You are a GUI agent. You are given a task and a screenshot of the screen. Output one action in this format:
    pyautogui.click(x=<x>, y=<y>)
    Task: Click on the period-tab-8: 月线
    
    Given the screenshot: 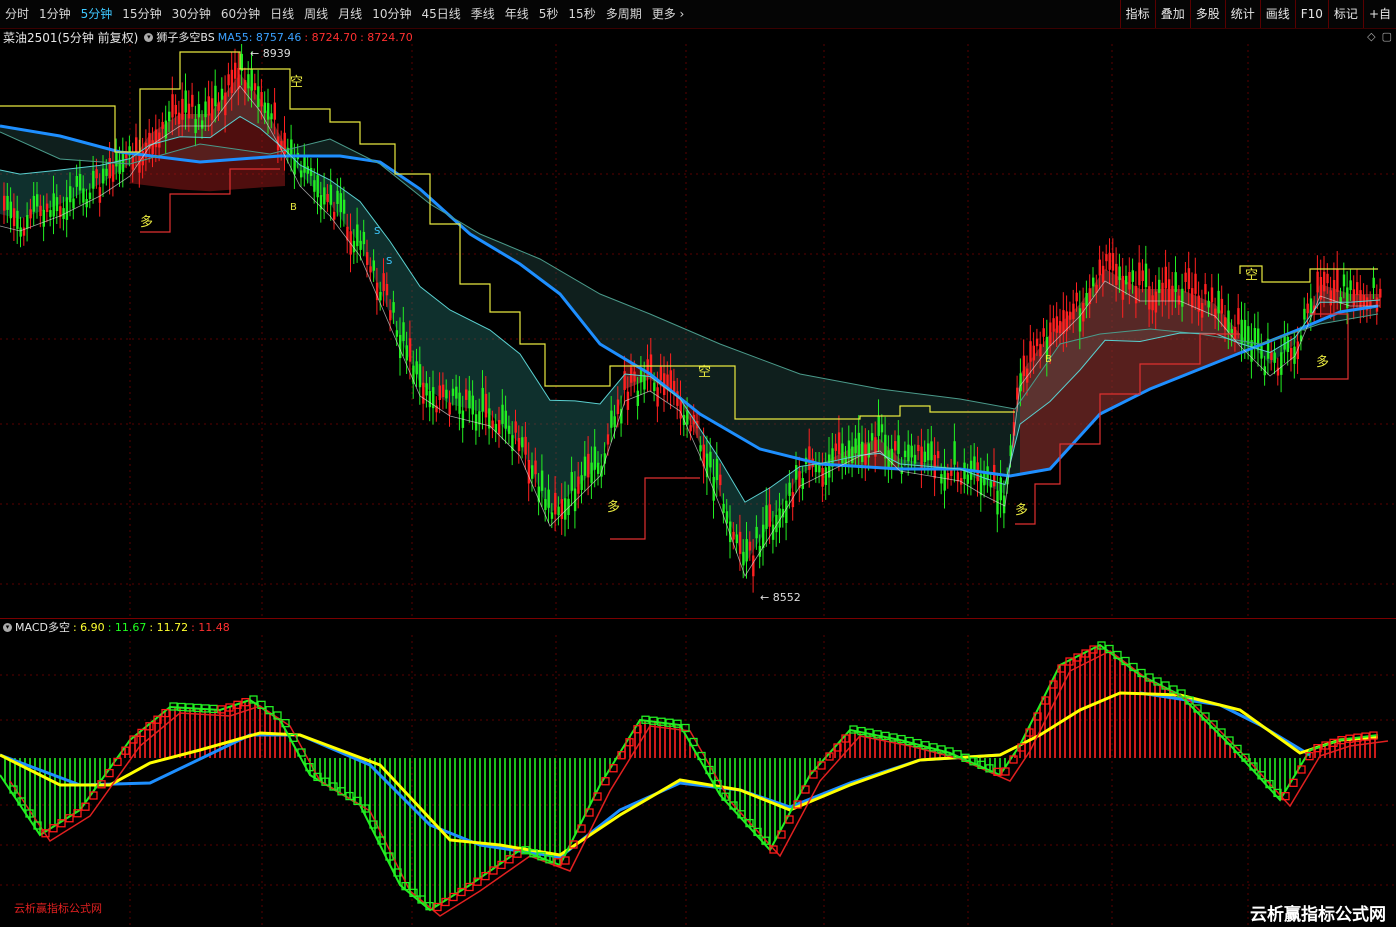 What is the action you would take?
    pyautogui.click(x=350, y=14)
    